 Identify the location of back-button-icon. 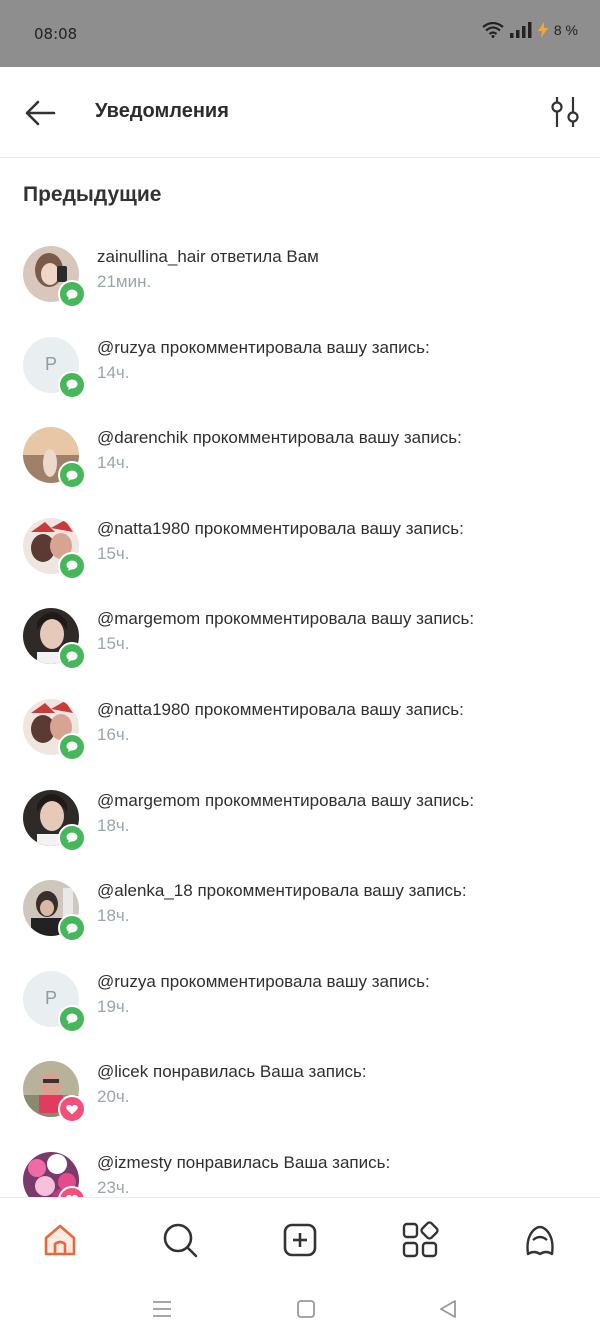
(448, 1309).